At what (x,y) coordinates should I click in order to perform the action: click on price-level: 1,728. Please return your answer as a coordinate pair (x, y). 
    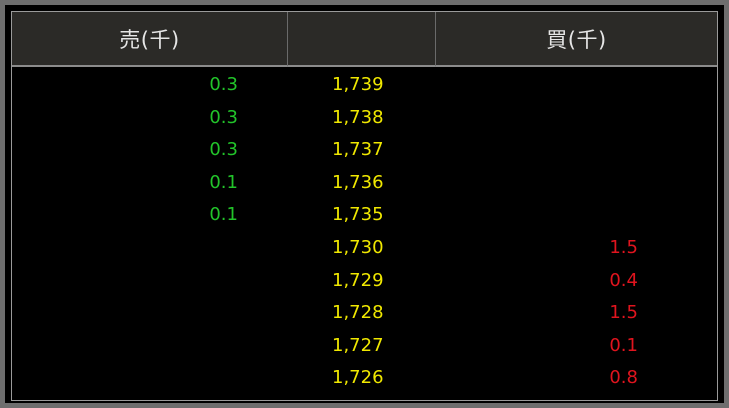
    Looking at the image, I should click on (382, 313).